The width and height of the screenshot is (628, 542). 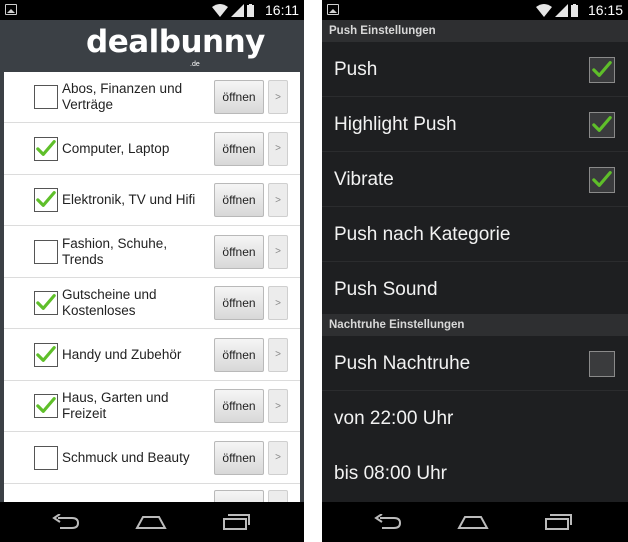 What do you see at coordinates (364, 179) in the screenshot?
I see `vibrate-label: Vibrate` at bounding box center [364, 179].